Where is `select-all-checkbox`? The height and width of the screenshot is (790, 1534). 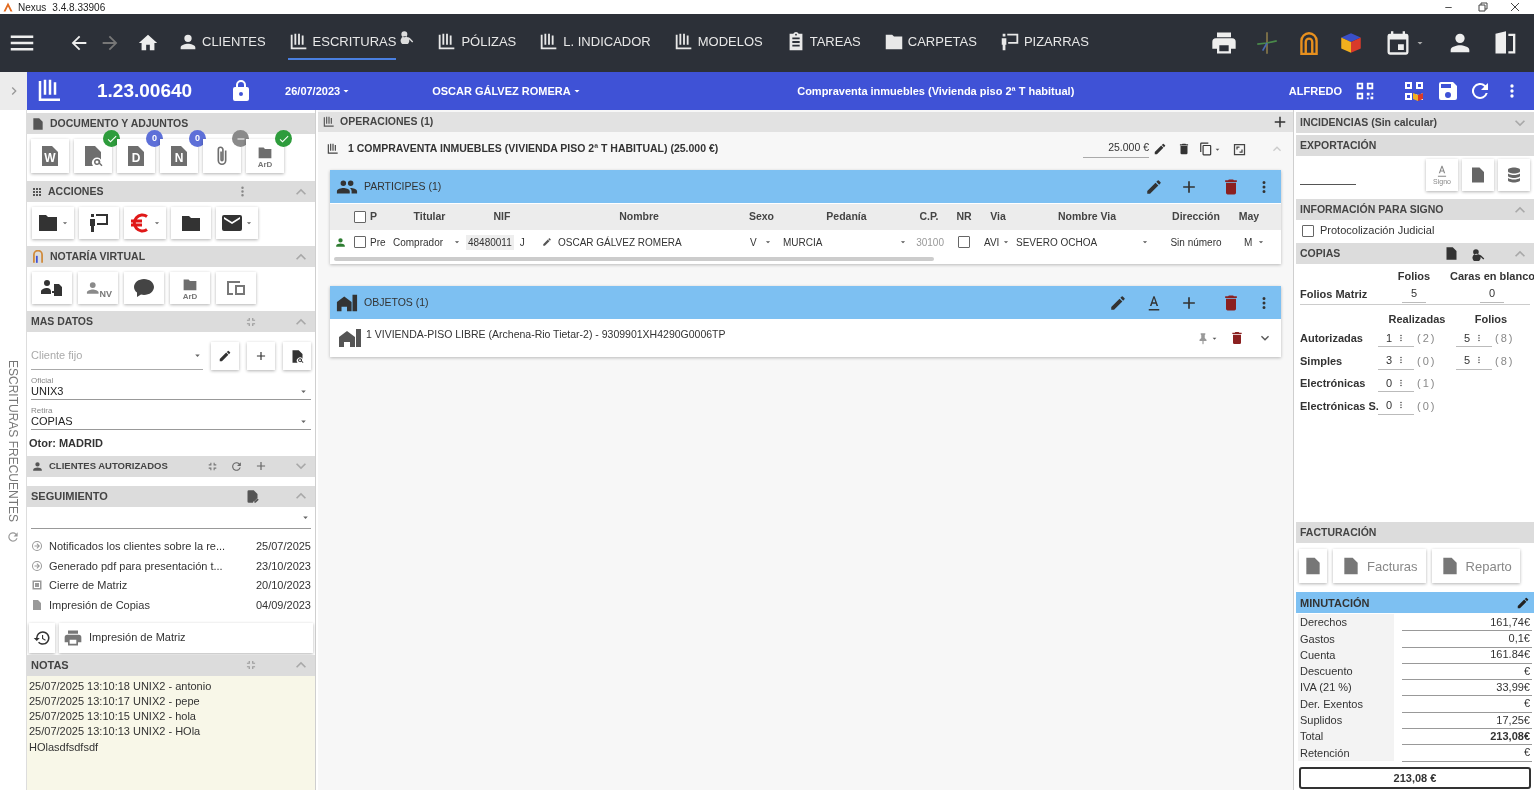
select-all-checkbox is located at coordinates (360, 217).